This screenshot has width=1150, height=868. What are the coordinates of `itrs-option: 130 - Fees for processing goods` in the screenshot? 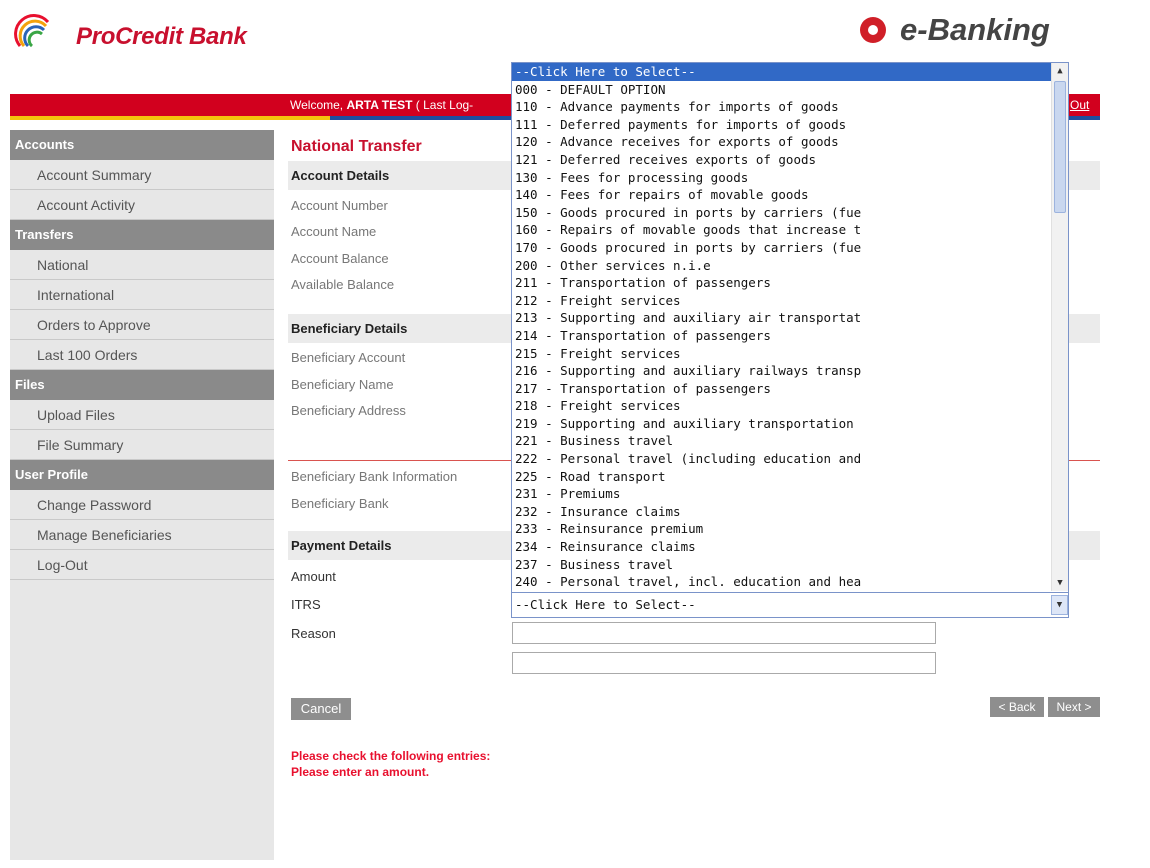 It's located at (782, 178).